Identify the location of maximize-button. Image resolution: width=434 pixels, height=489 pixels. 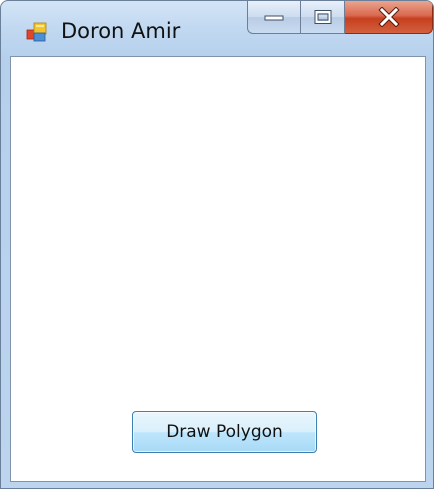
(323, 17).